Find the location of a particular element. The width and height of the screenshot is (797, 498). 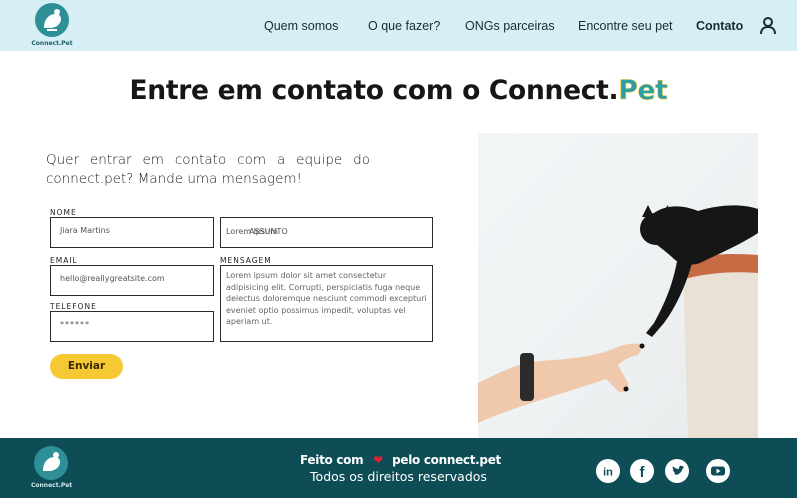

email-label: EMAIL is located at coordinates (64, 260).